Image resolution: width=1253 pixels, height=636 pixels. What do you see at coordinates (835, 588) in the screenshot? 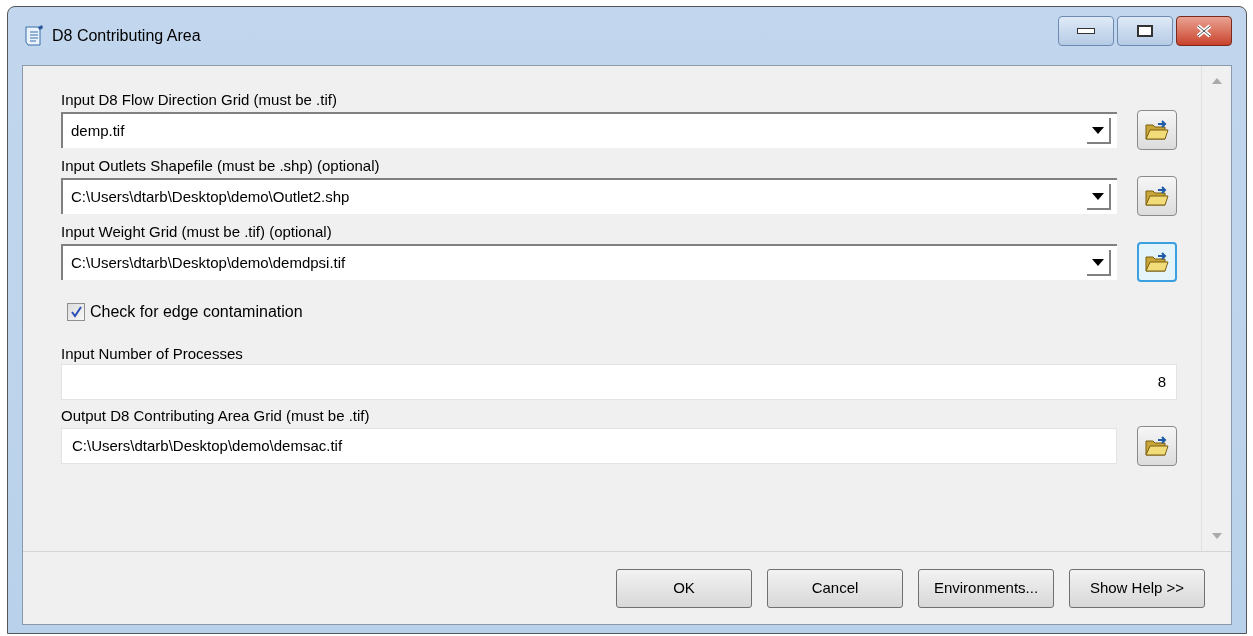
I see `dialog-button: Cancel` at bounding box center [835, 588].